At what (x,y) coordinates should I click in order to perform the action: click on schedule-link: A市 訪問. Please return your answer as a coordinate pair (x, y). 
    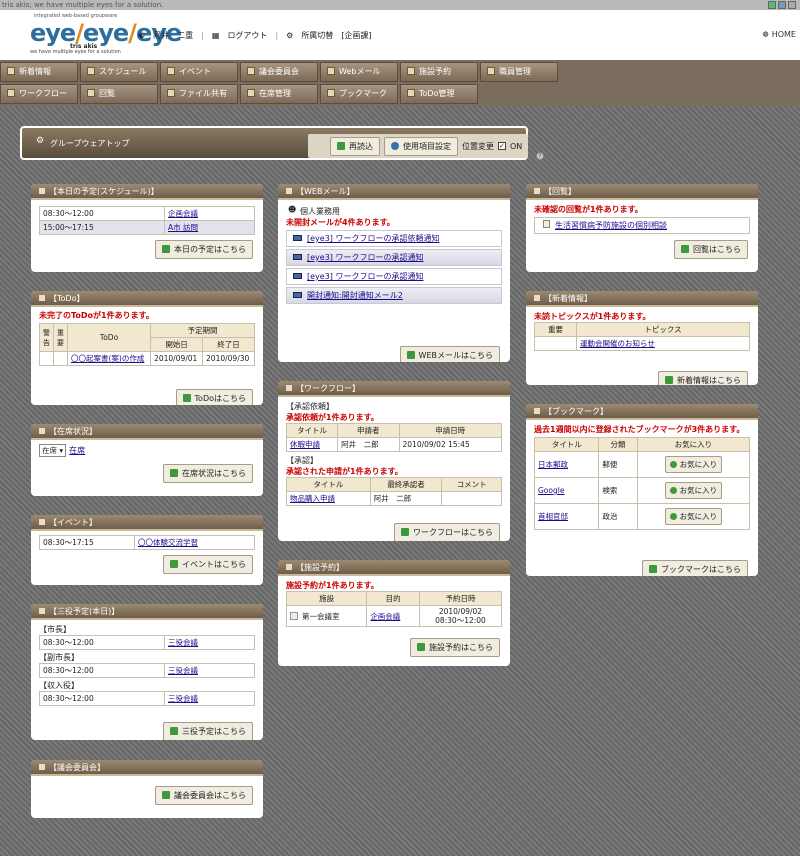
    Looking at the image, I should click on (183, 227).